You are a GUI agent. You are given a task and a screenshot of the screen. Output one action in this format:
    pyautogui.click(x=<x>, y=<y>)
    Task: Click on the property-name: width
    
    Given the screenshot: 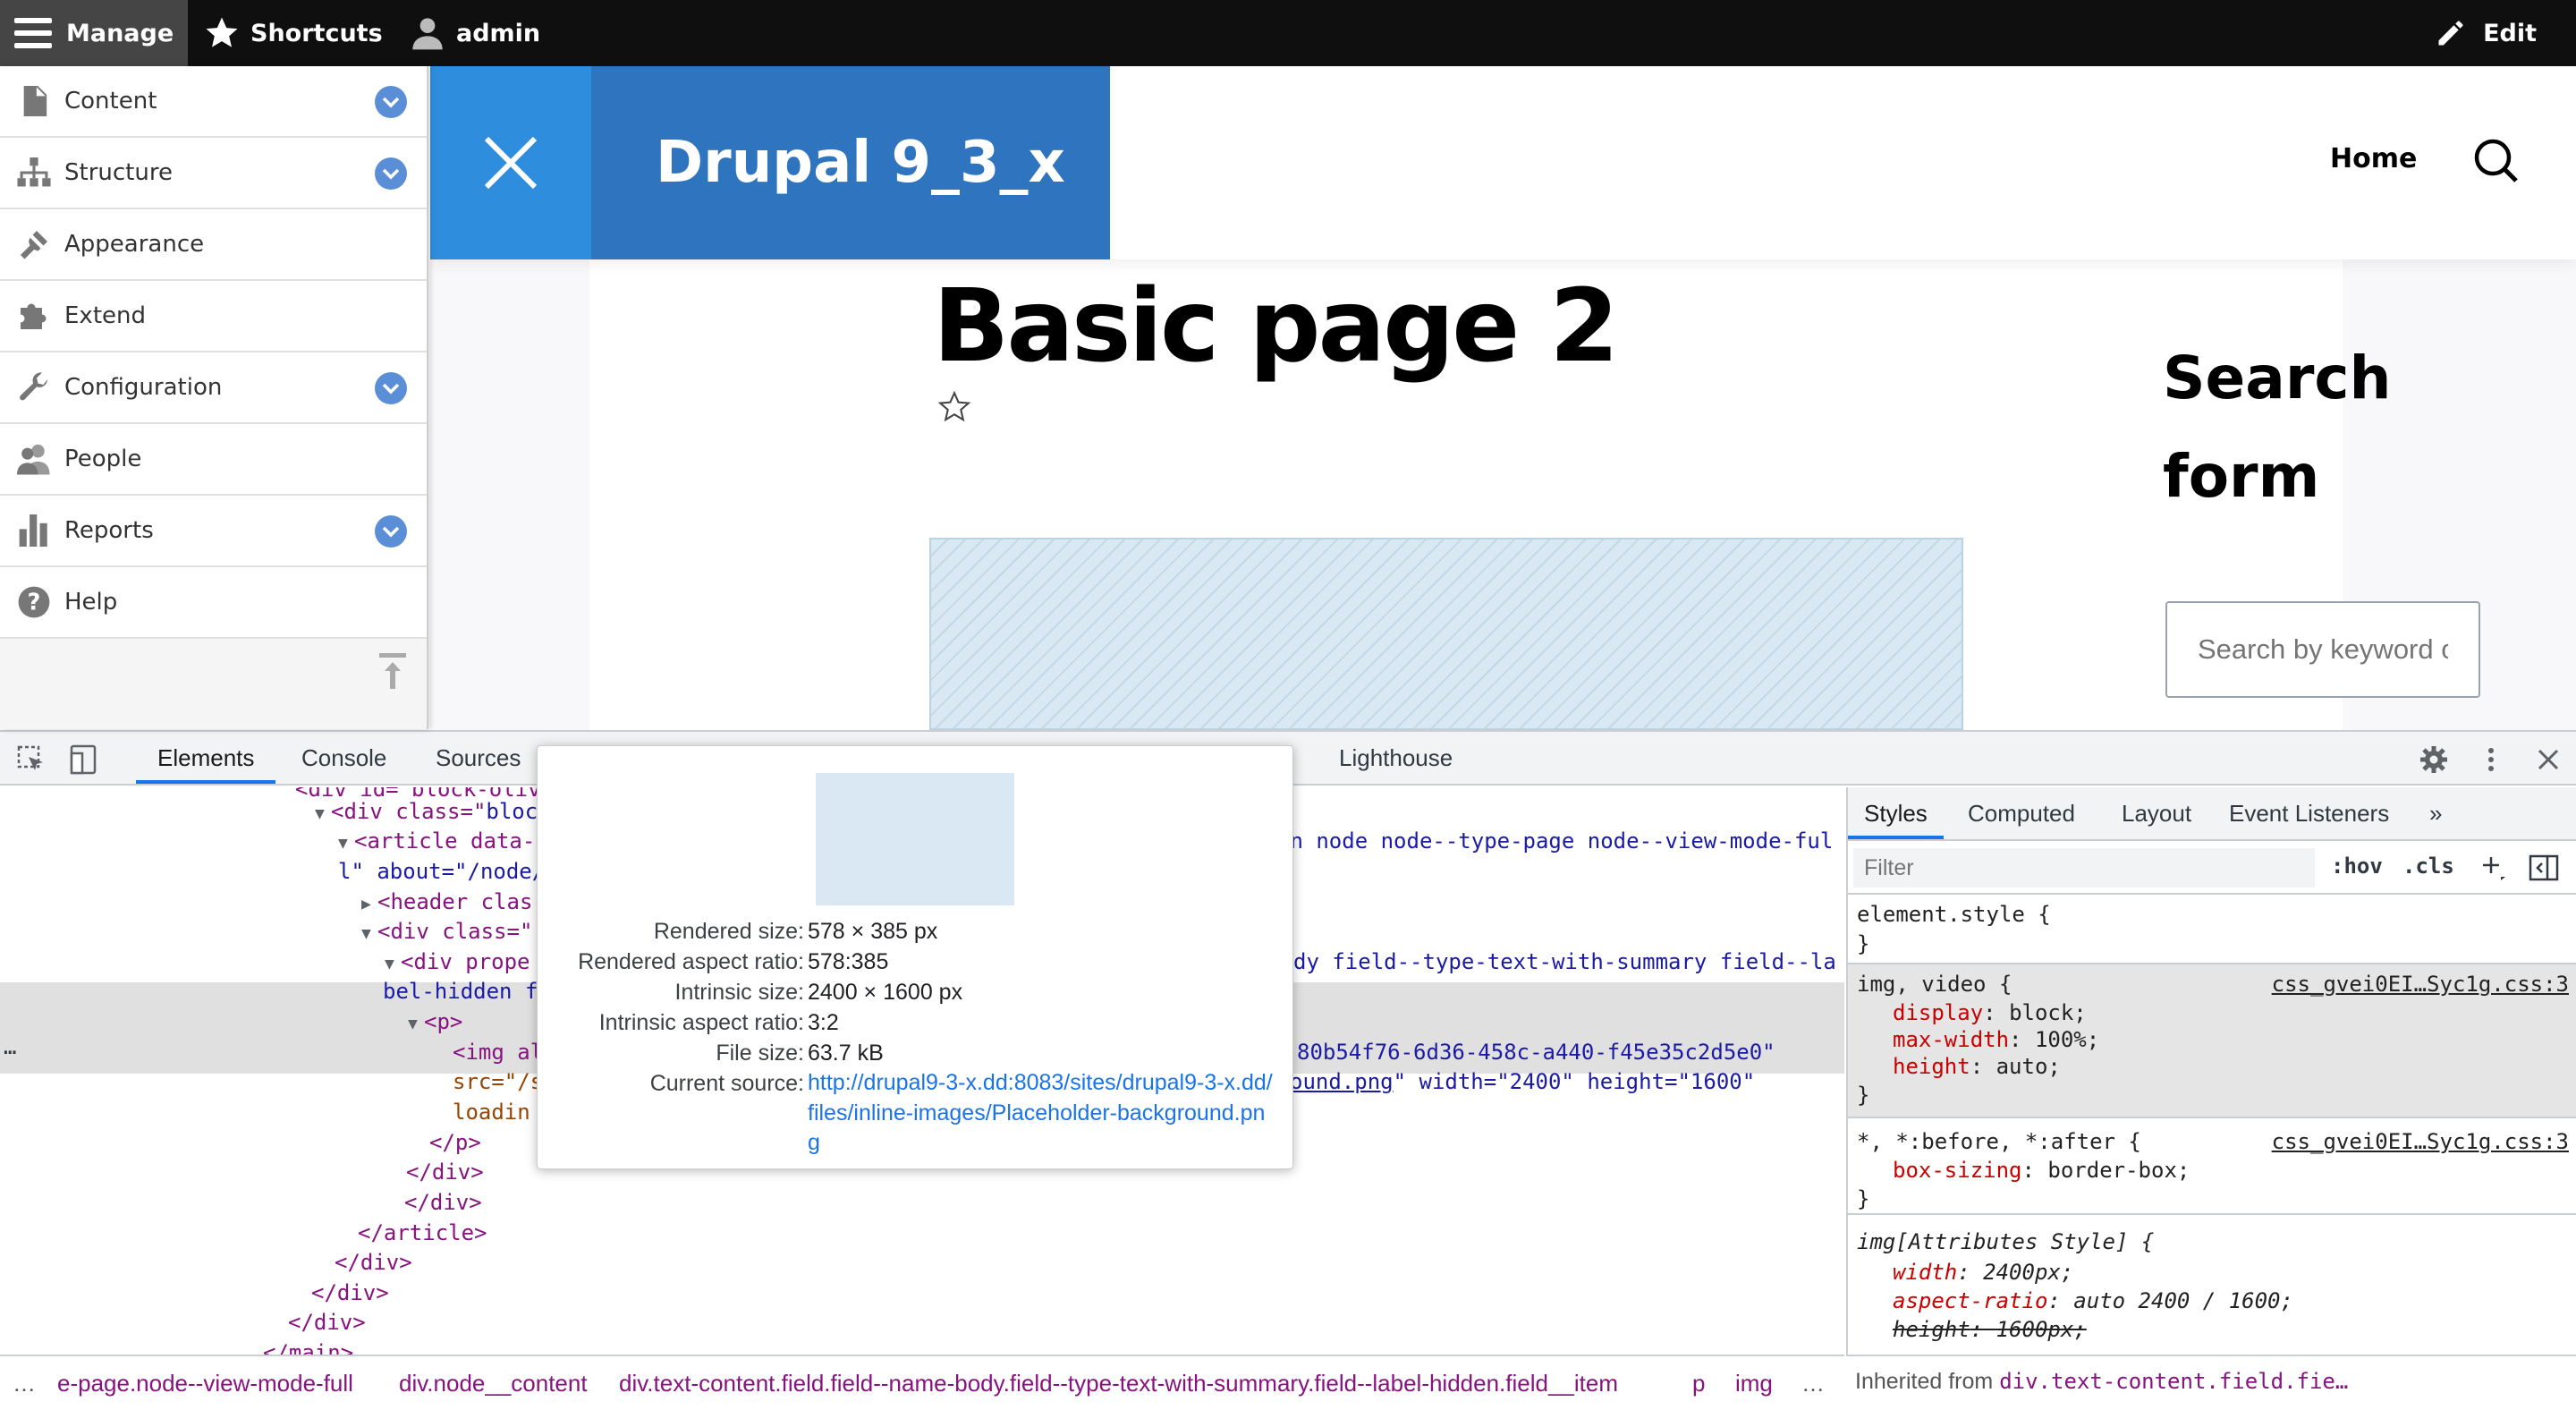 What is the action you would take?
    pyautogui.click(x=1925, y=1273)
    